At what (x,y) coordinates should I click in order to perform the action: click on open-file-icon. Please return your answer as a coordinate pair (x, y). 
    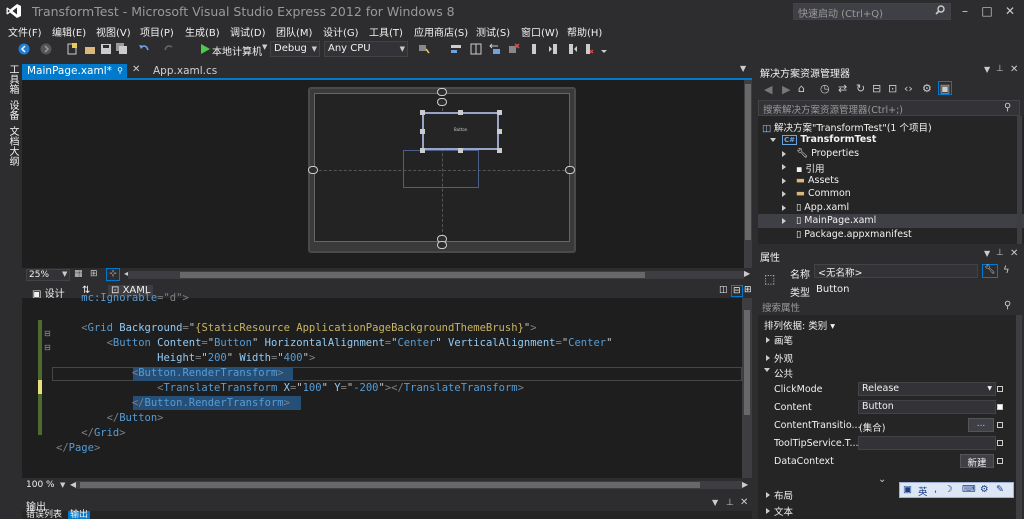
    Looking at the image, I should click on (90, 49).